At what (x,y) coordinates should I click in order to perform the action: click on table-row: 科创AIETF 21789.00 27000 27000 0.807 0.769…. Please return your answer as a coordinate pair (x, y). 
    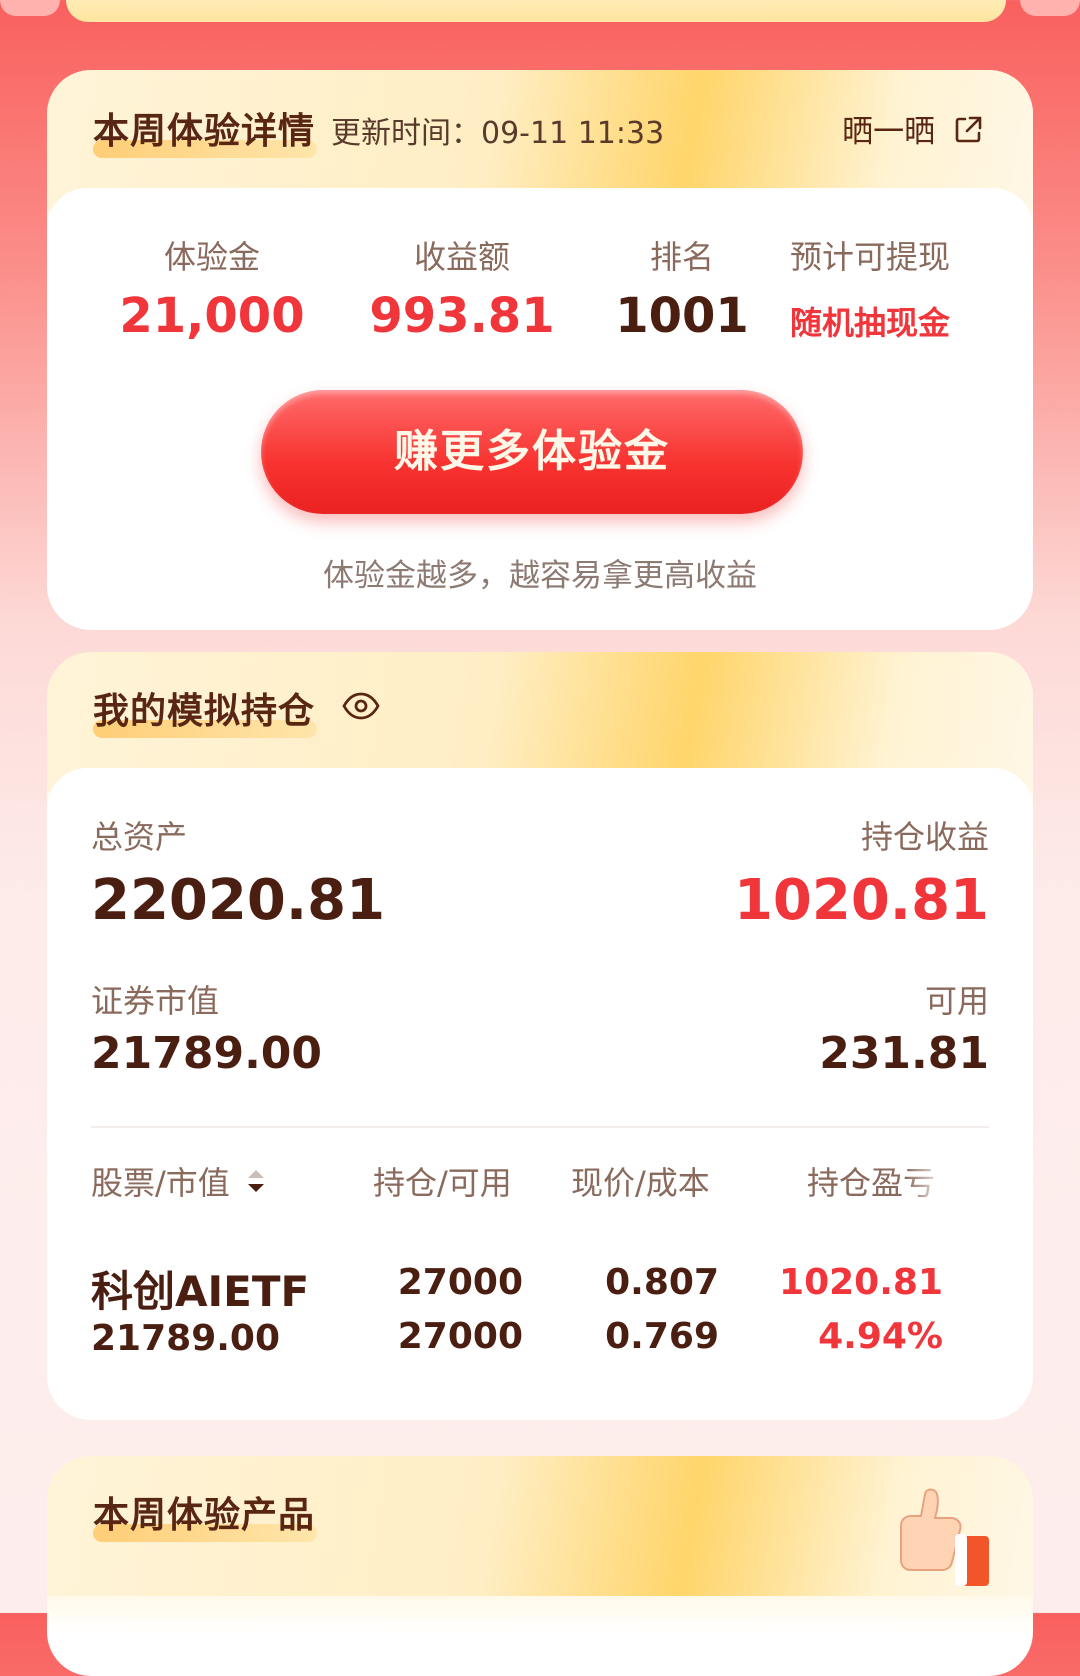
    Looking at the image, I should click on (540, 1313).